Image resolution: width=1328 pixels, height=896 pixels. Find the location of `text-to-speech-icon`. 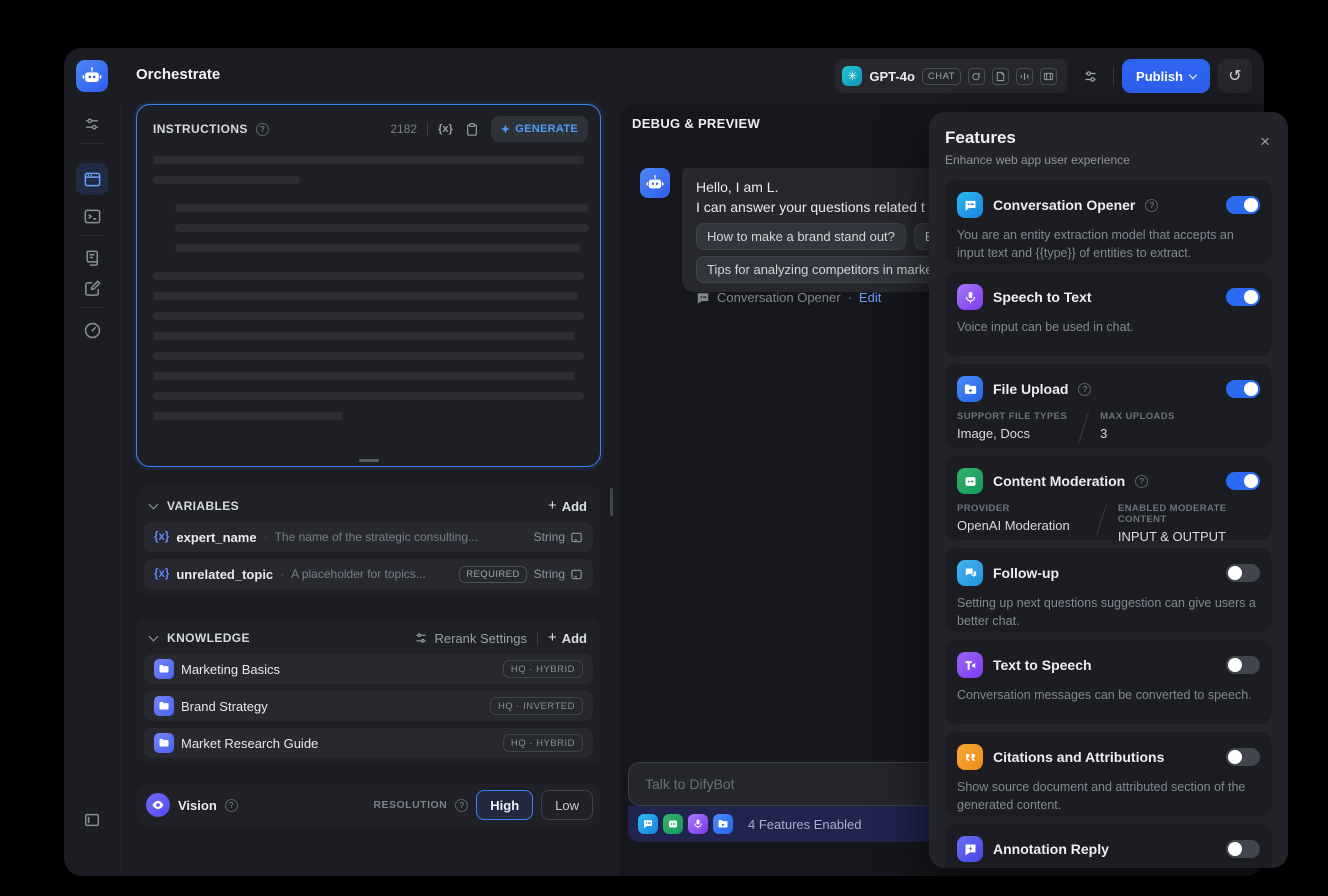

text-to-speech-icon is located at coordinates (970, 665).